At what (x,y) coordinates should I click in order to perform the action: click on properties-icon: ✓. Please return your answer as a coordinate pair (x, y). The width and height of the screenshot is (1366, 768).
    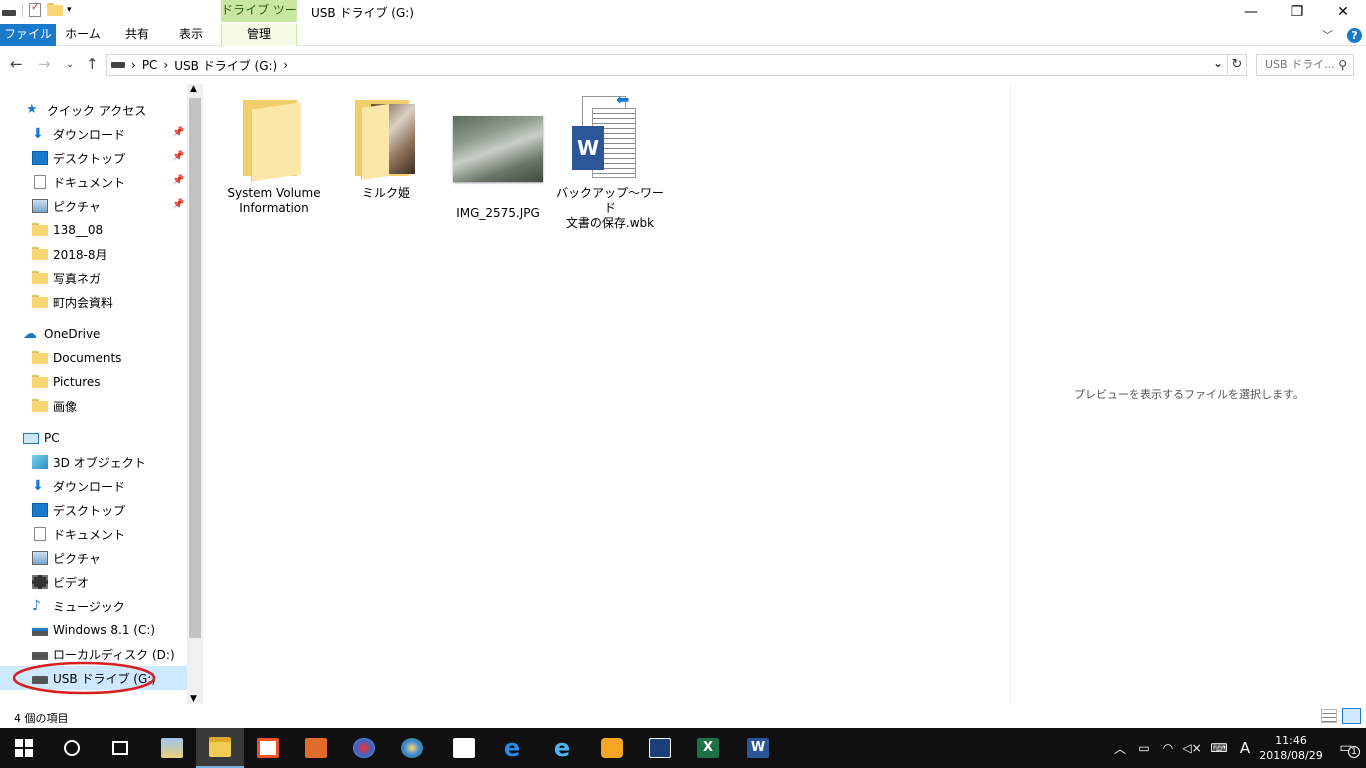
    Looking at the image, I should click on (35, 9).